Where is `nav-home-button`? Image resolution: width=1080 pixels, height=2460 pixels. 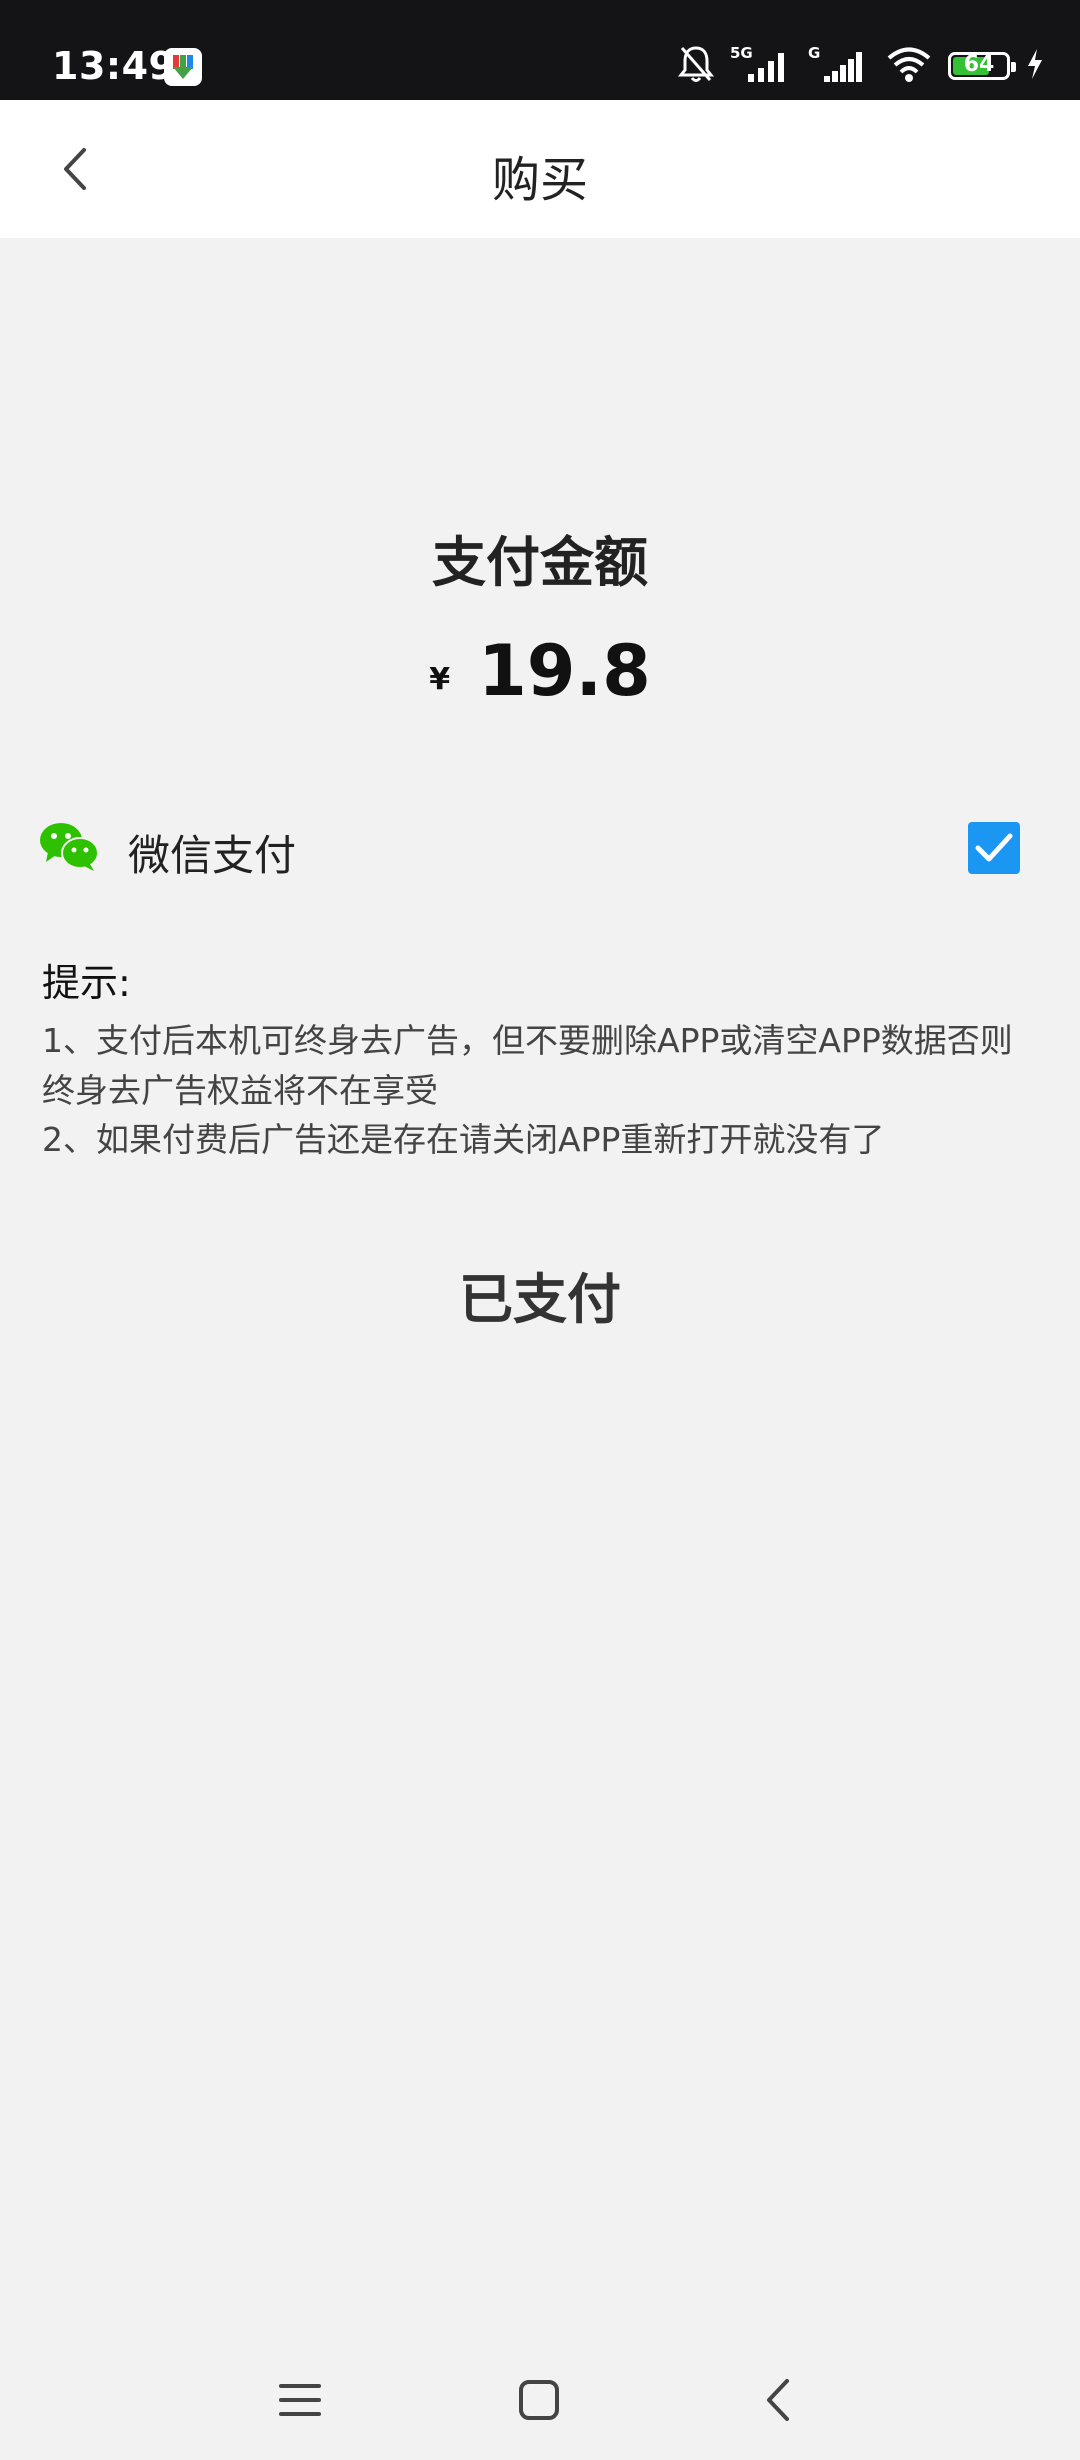 nav-home-button is located at coordinates (539, 2400).